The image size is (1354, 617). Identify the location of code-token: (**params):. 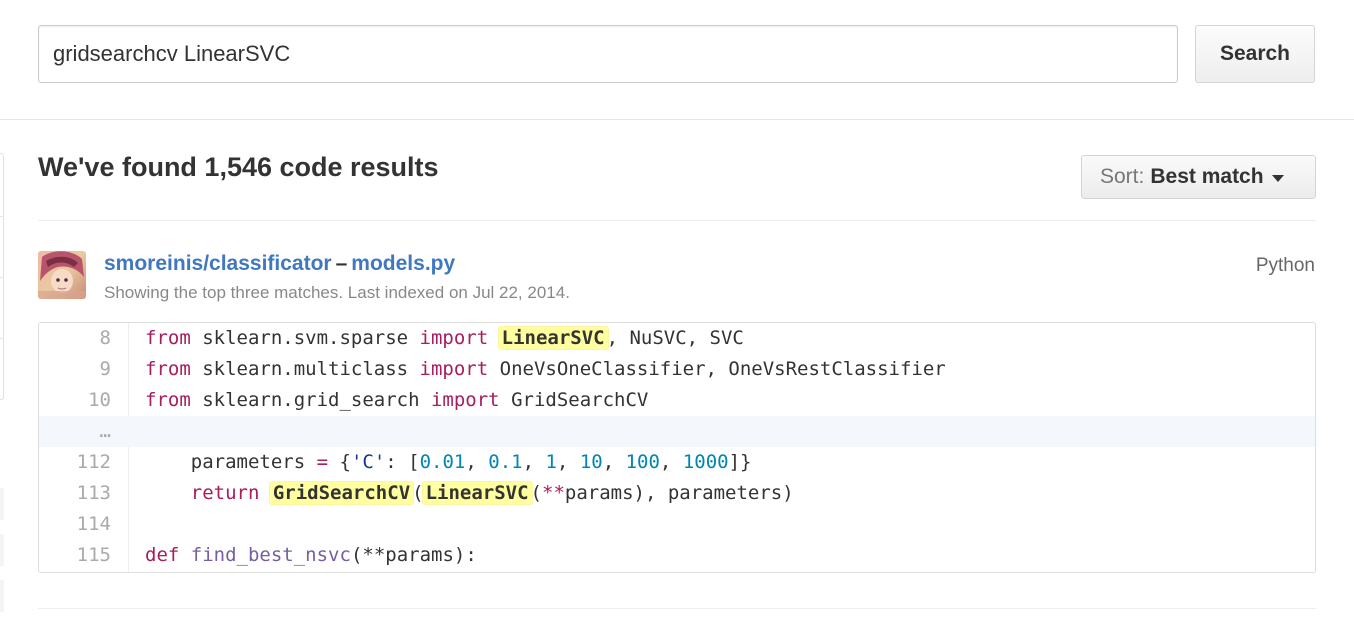
(413, 555).